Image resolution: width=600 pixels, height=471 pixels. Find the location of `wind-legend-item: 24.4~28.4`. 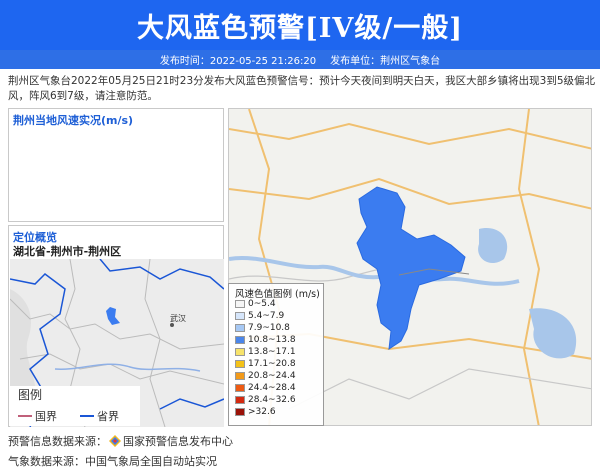

wind-legend-item: 24.4~28.4 is located at coordinates (265, 388).